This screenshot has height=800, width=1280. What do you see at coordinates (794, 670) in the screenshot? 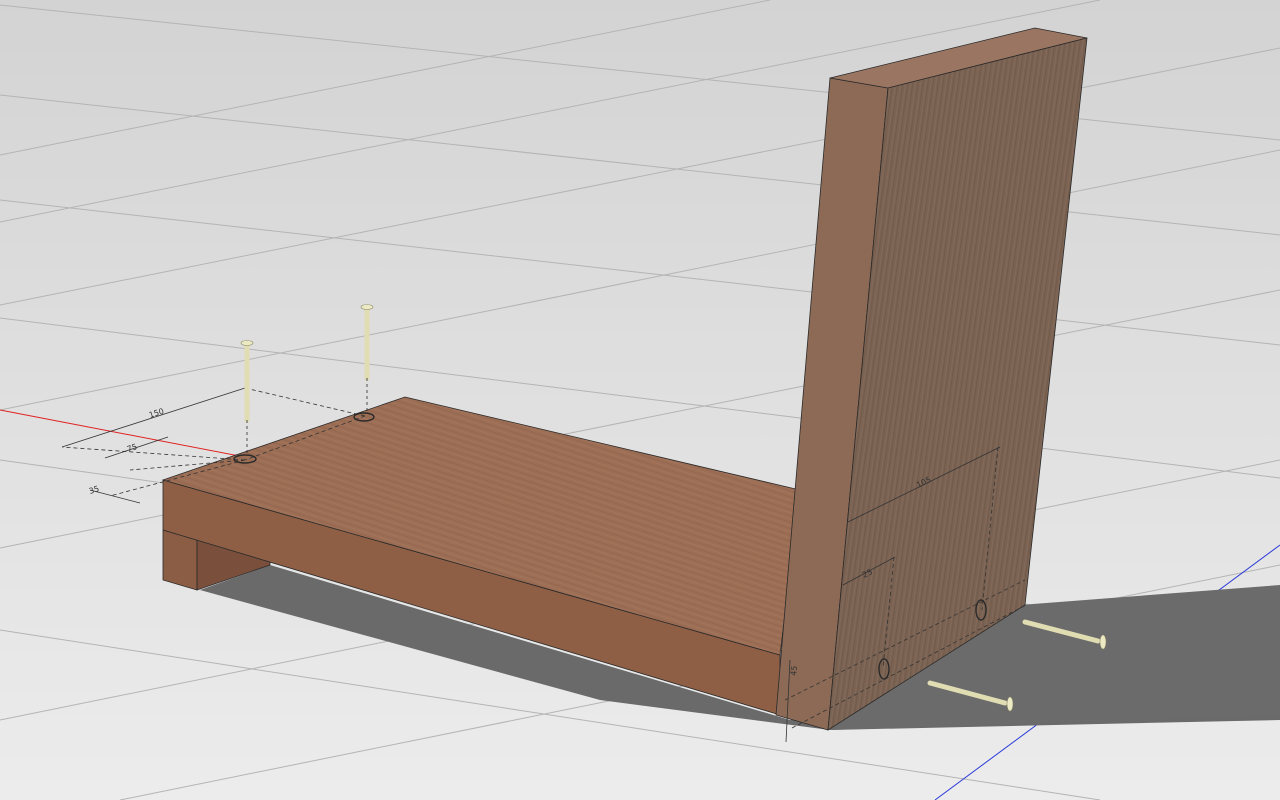
I see `dim-label-upright-edge: 45` at bounding box center [794, 670].